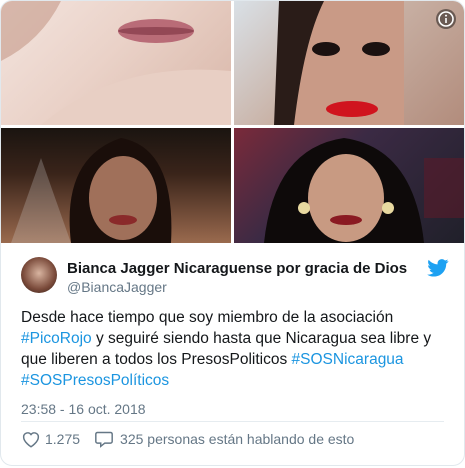 Image resolution: width=465 pixels, height=468 pixels. Describe the element at coordinates (91, 190) in the screenshot. I see `photo-3-art` at that location.